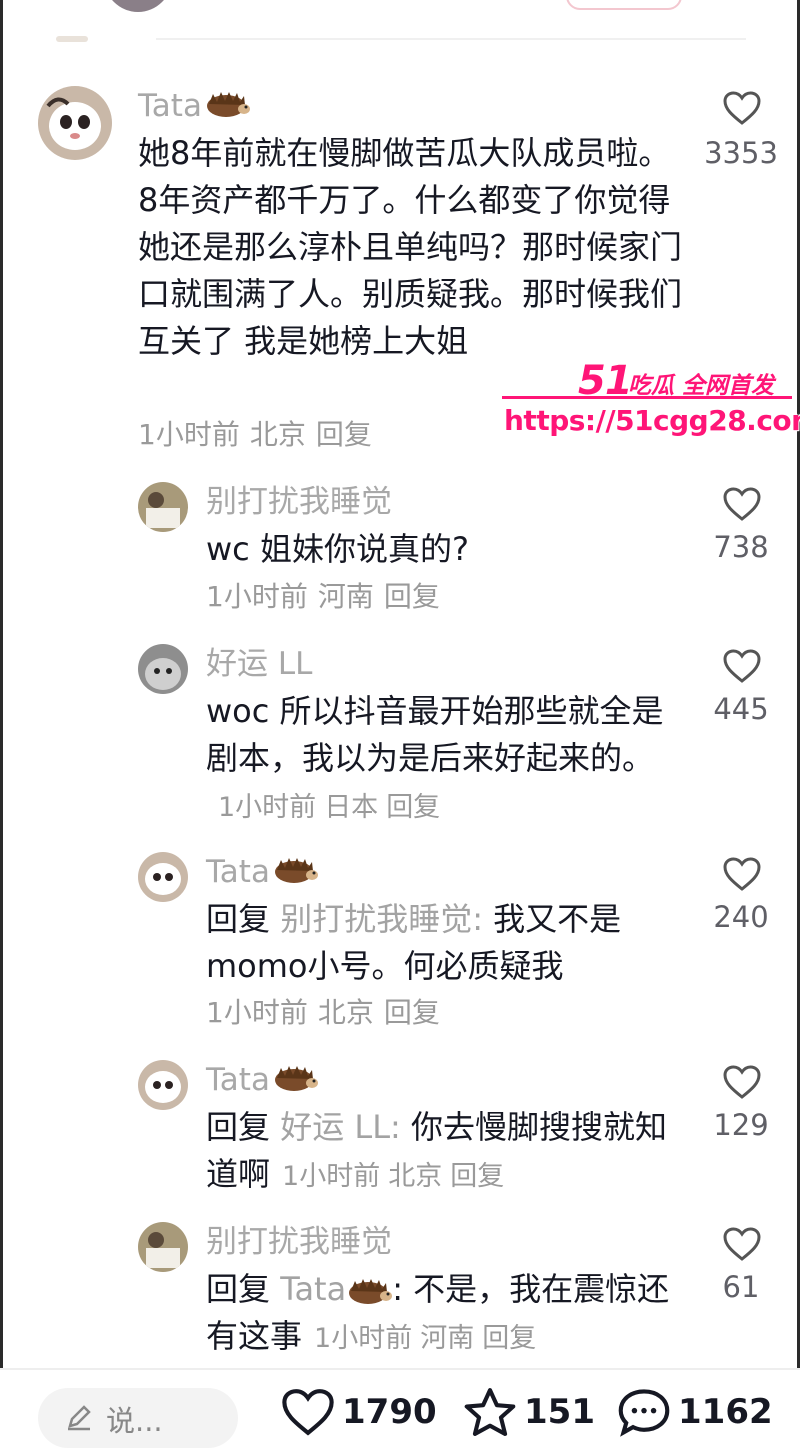 The image size is (800, 1448). I want to click on total-favorites: 151, so click(559, 1412).